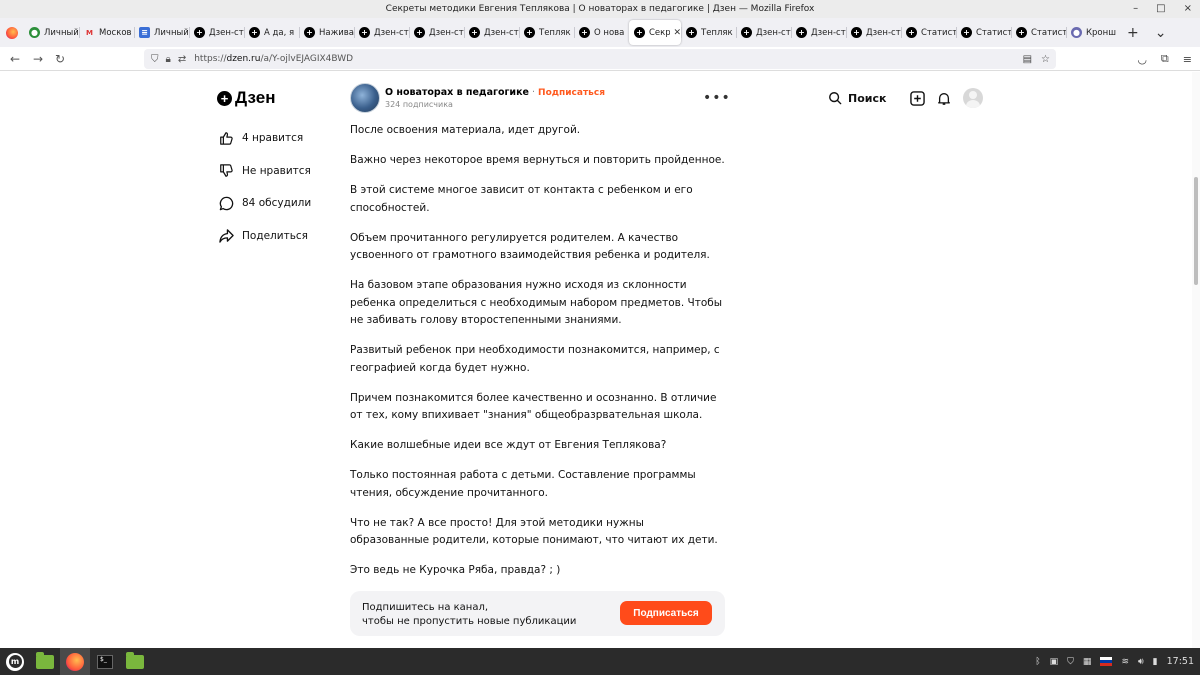 The width and height of the screenshot is (1200, 675). Describe the element at coordinates (38, 59) in the screenshot. I see `forward-button: →` at that location.